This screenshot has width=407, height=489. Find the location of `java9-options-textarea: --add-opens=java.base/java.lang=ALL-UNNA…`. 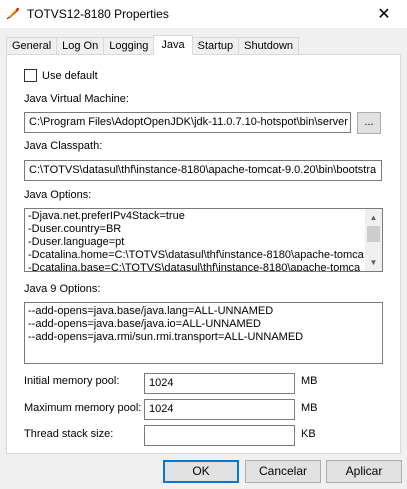

java9-options-textarea: --add-opens=java.base/java.lang=ALL-UNNA… is located at coordinates (203, 333).